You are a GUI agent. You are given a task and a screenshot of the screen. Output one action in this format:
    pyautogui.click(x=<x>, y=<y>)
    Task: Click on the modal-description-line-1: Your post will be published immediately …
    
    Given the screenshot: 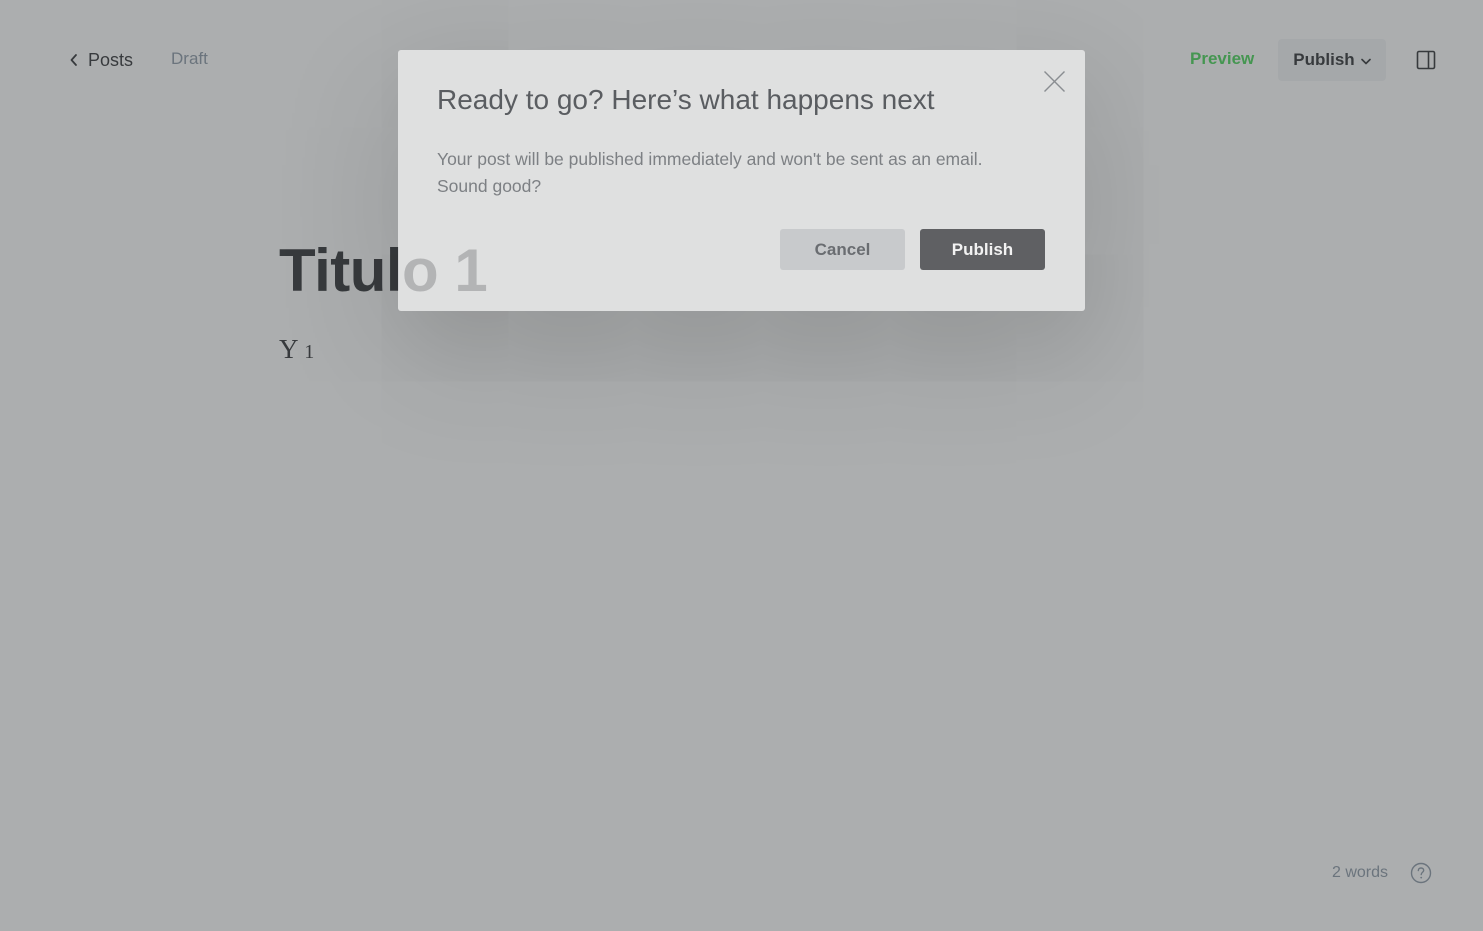 What is the action you would take?
    pyautogui.click(x=710, y=159)
    